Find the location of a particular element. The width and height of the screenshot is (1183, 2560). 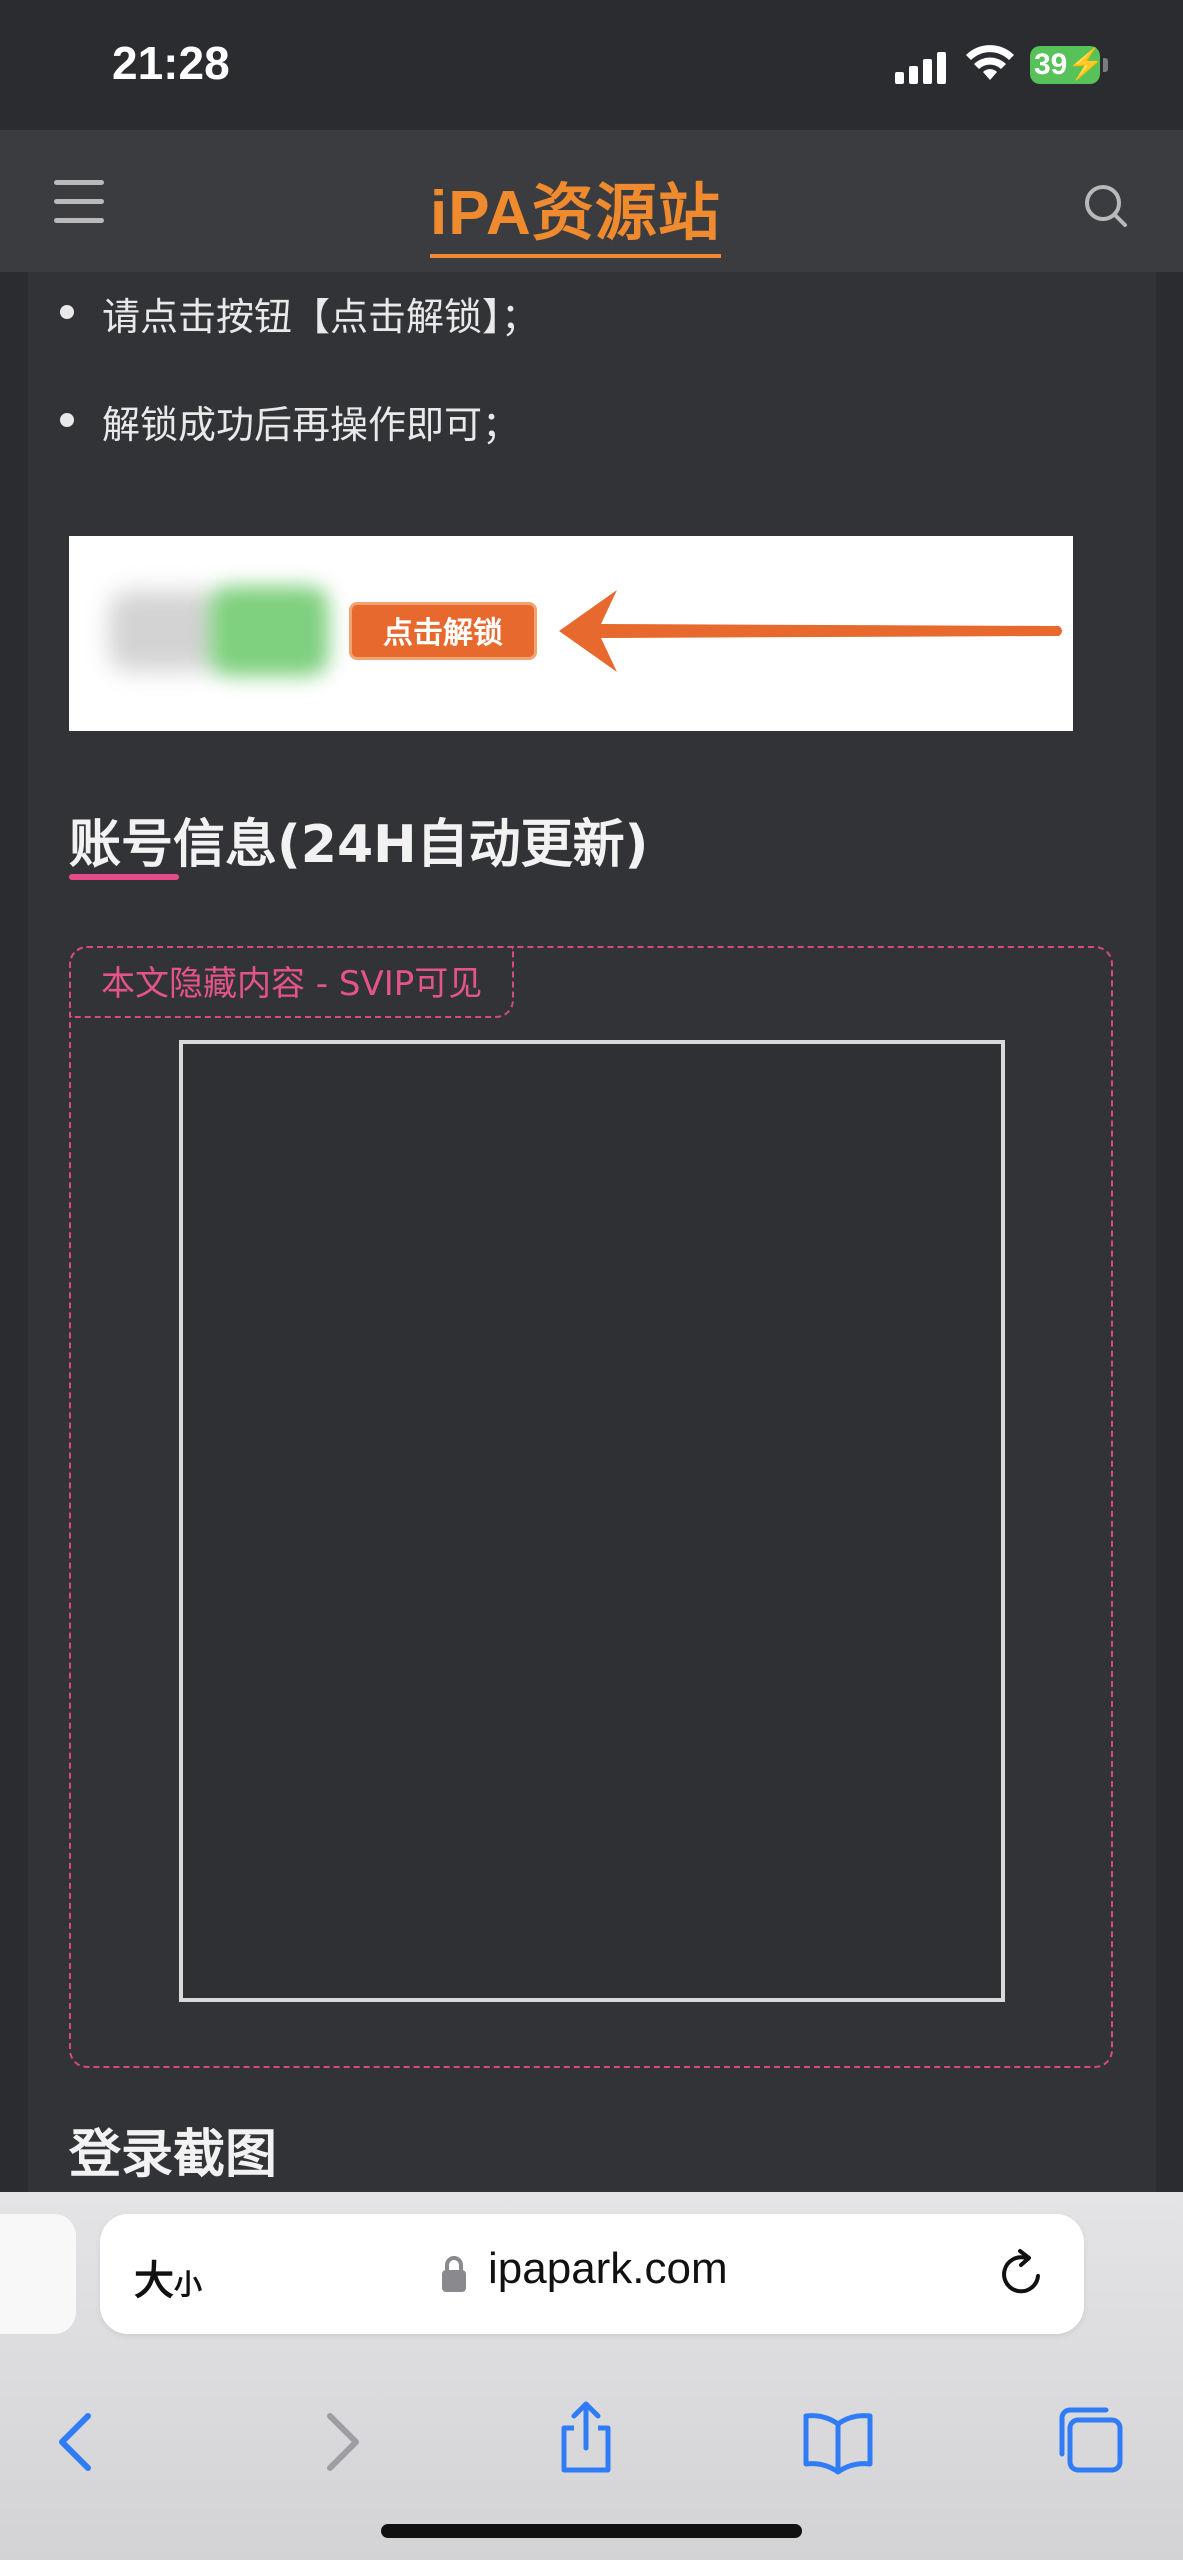

login-screenshot-title: 登录截图 is located at coordinates (173, 2155).